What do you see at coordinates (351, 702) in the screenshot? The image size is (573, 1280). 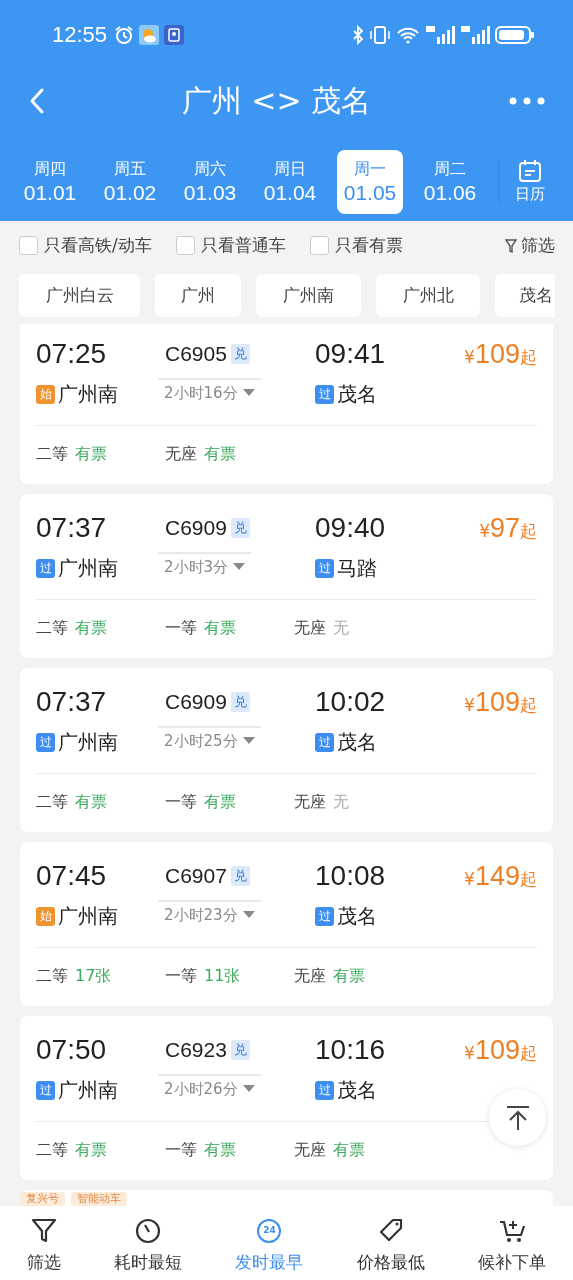 I see `arrival-time: 10:02` at bounding box center [351, 702].